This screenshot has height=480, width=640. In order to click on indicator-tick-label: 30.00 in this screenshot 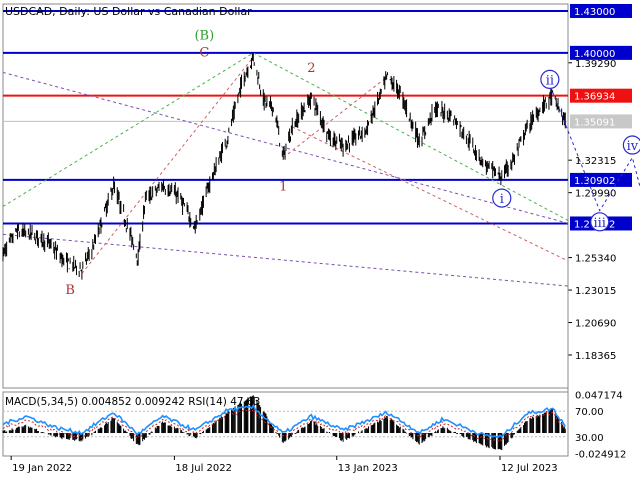, I will do `click(589, 438)`.